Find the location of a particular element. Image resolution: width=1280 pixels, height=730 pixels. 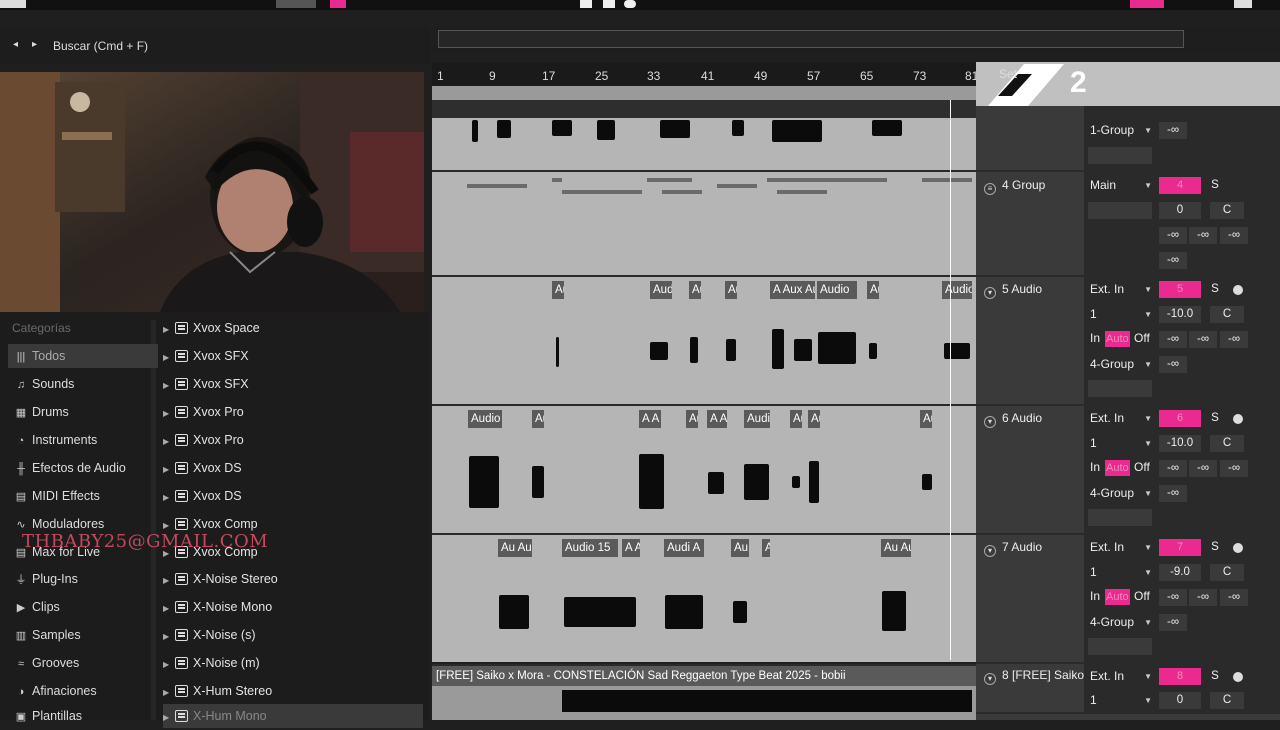

track-name-5-audio: ▾ 5 Audio is located at coordinates (1034, 290).